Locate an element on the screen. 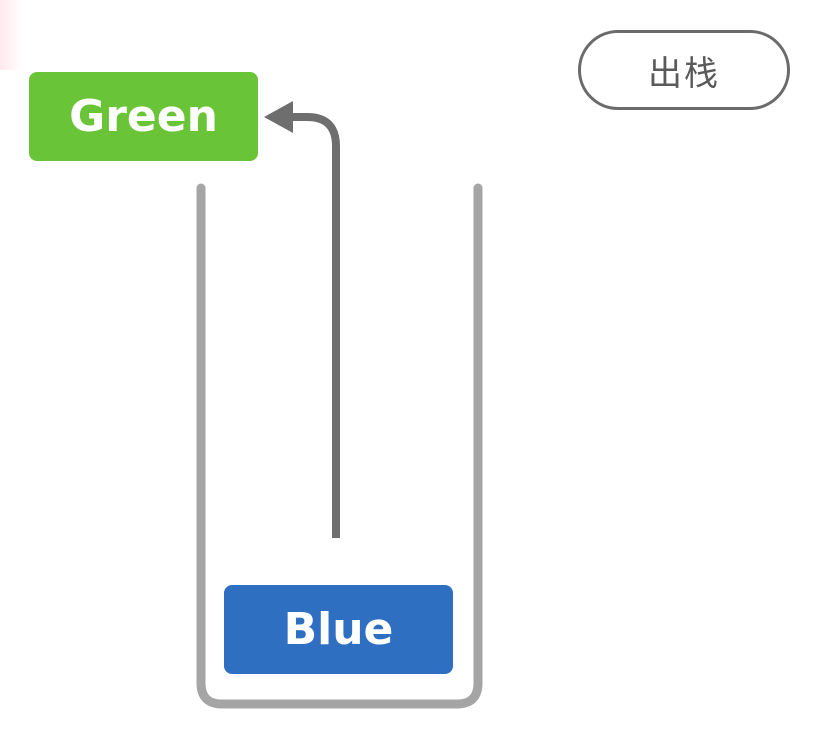 The height and width of the screenshot is (733, 815). arrow-up-then-left-icon is located at coordinates (302, 319).